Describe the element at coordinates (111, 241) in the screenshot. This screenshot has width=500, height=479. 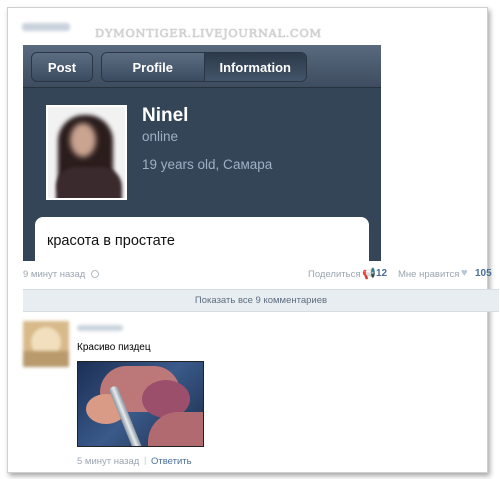
I see `profile-post-text: красота в простате` at that location.